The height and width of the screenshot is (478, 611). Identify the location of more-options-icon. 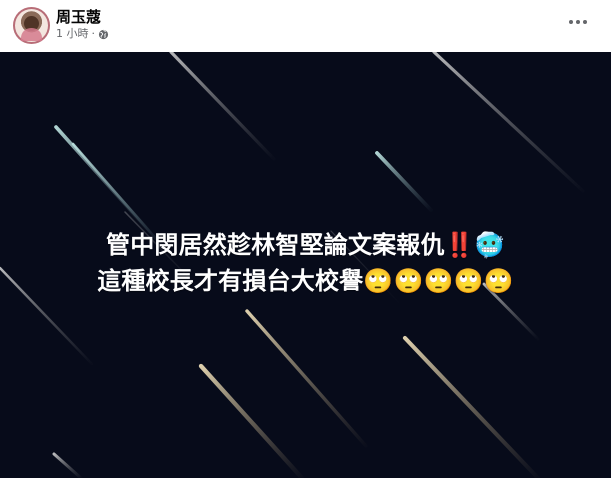
(578, 22).